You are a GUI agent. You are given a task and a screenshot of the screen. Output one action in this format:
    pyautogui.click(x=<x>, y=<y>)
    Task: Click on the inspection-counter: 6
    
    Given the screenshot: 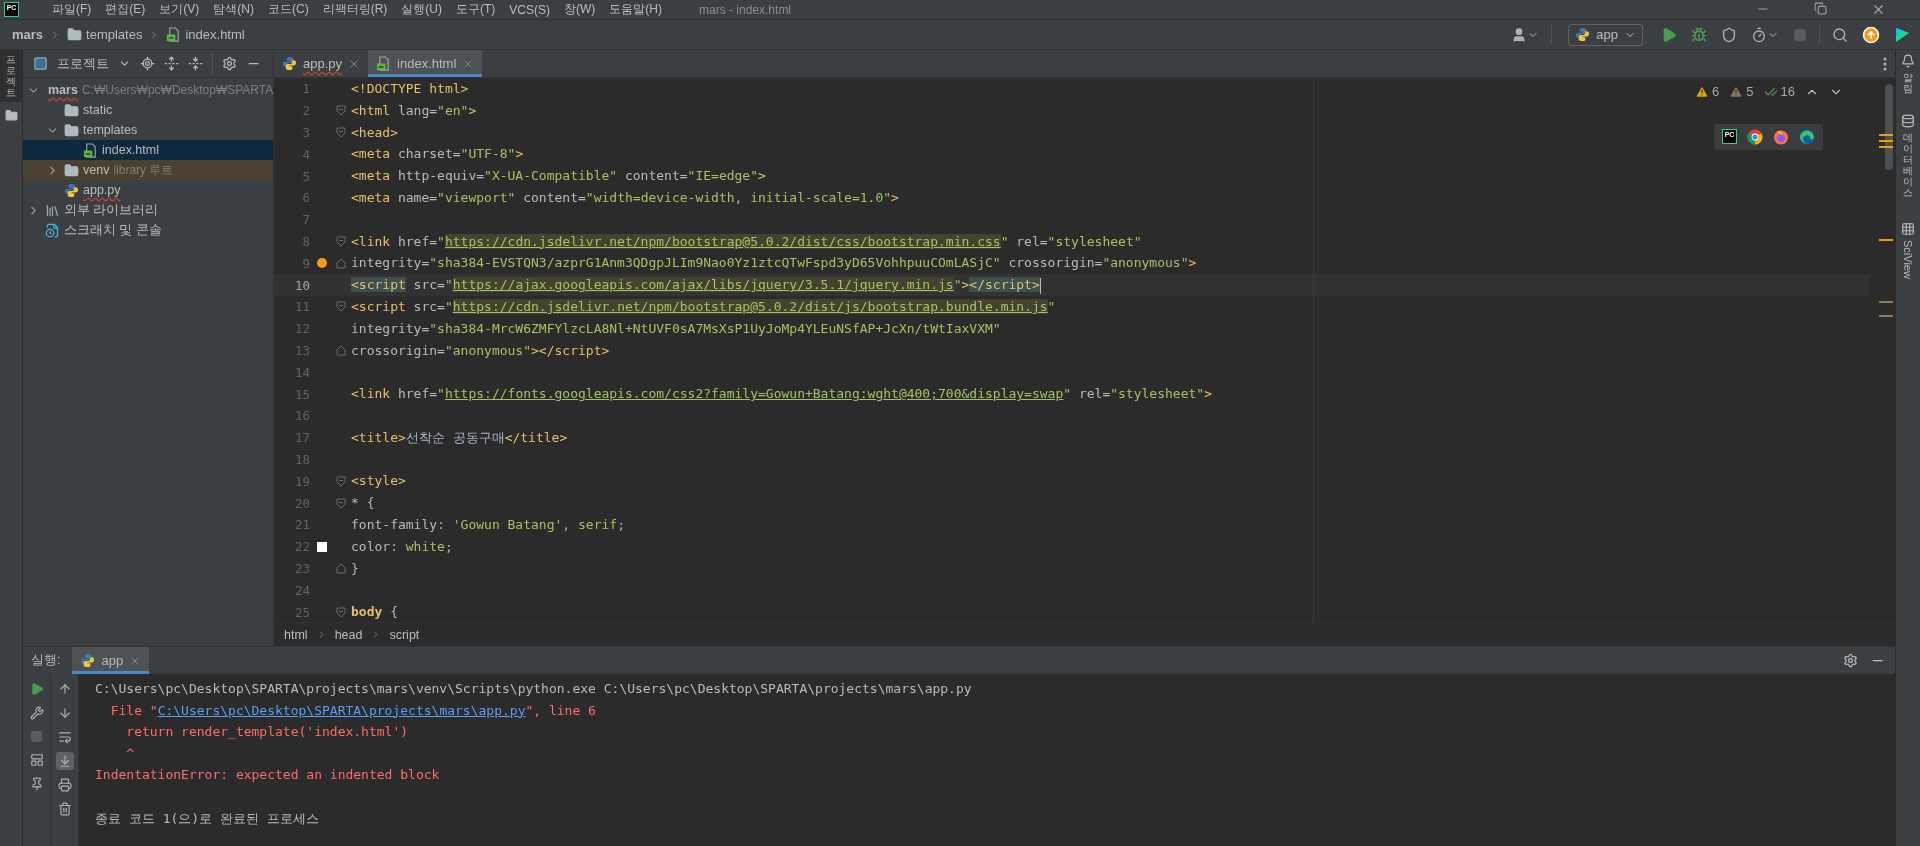 What is the action you would take?
    pyautogui.click(x=1707, y=91)
    